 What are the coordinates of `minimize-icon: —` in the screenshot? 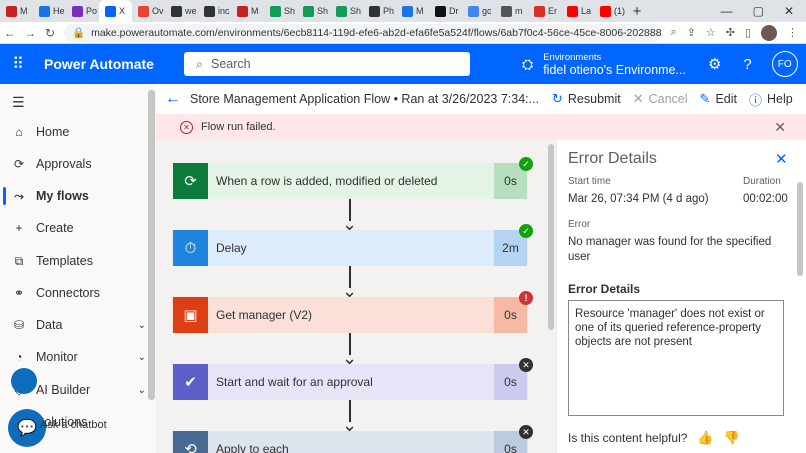 It's located at (727, 11).